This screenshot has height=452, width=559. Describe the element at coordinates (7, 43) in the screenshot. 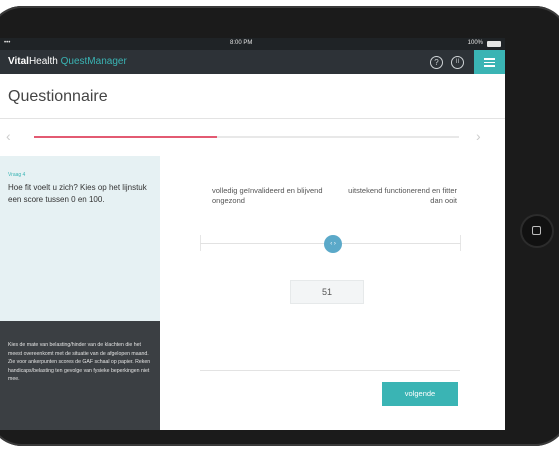

I see `signal-icon: •••` at that location.